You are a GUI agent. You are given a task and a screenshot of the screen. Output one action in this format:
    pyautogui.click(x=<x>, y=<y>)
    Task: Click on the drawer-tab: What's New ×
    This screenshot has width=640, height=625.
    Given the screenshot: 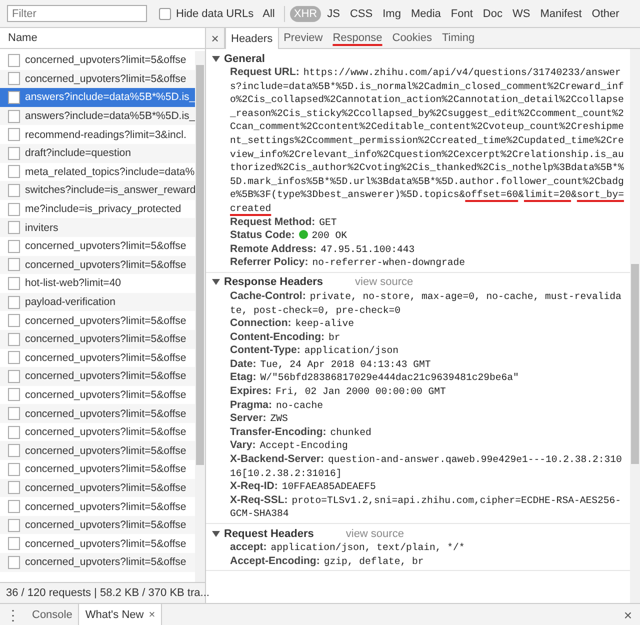 What is the action you would take?
    pyautogui.click(x=120, y=614)
    